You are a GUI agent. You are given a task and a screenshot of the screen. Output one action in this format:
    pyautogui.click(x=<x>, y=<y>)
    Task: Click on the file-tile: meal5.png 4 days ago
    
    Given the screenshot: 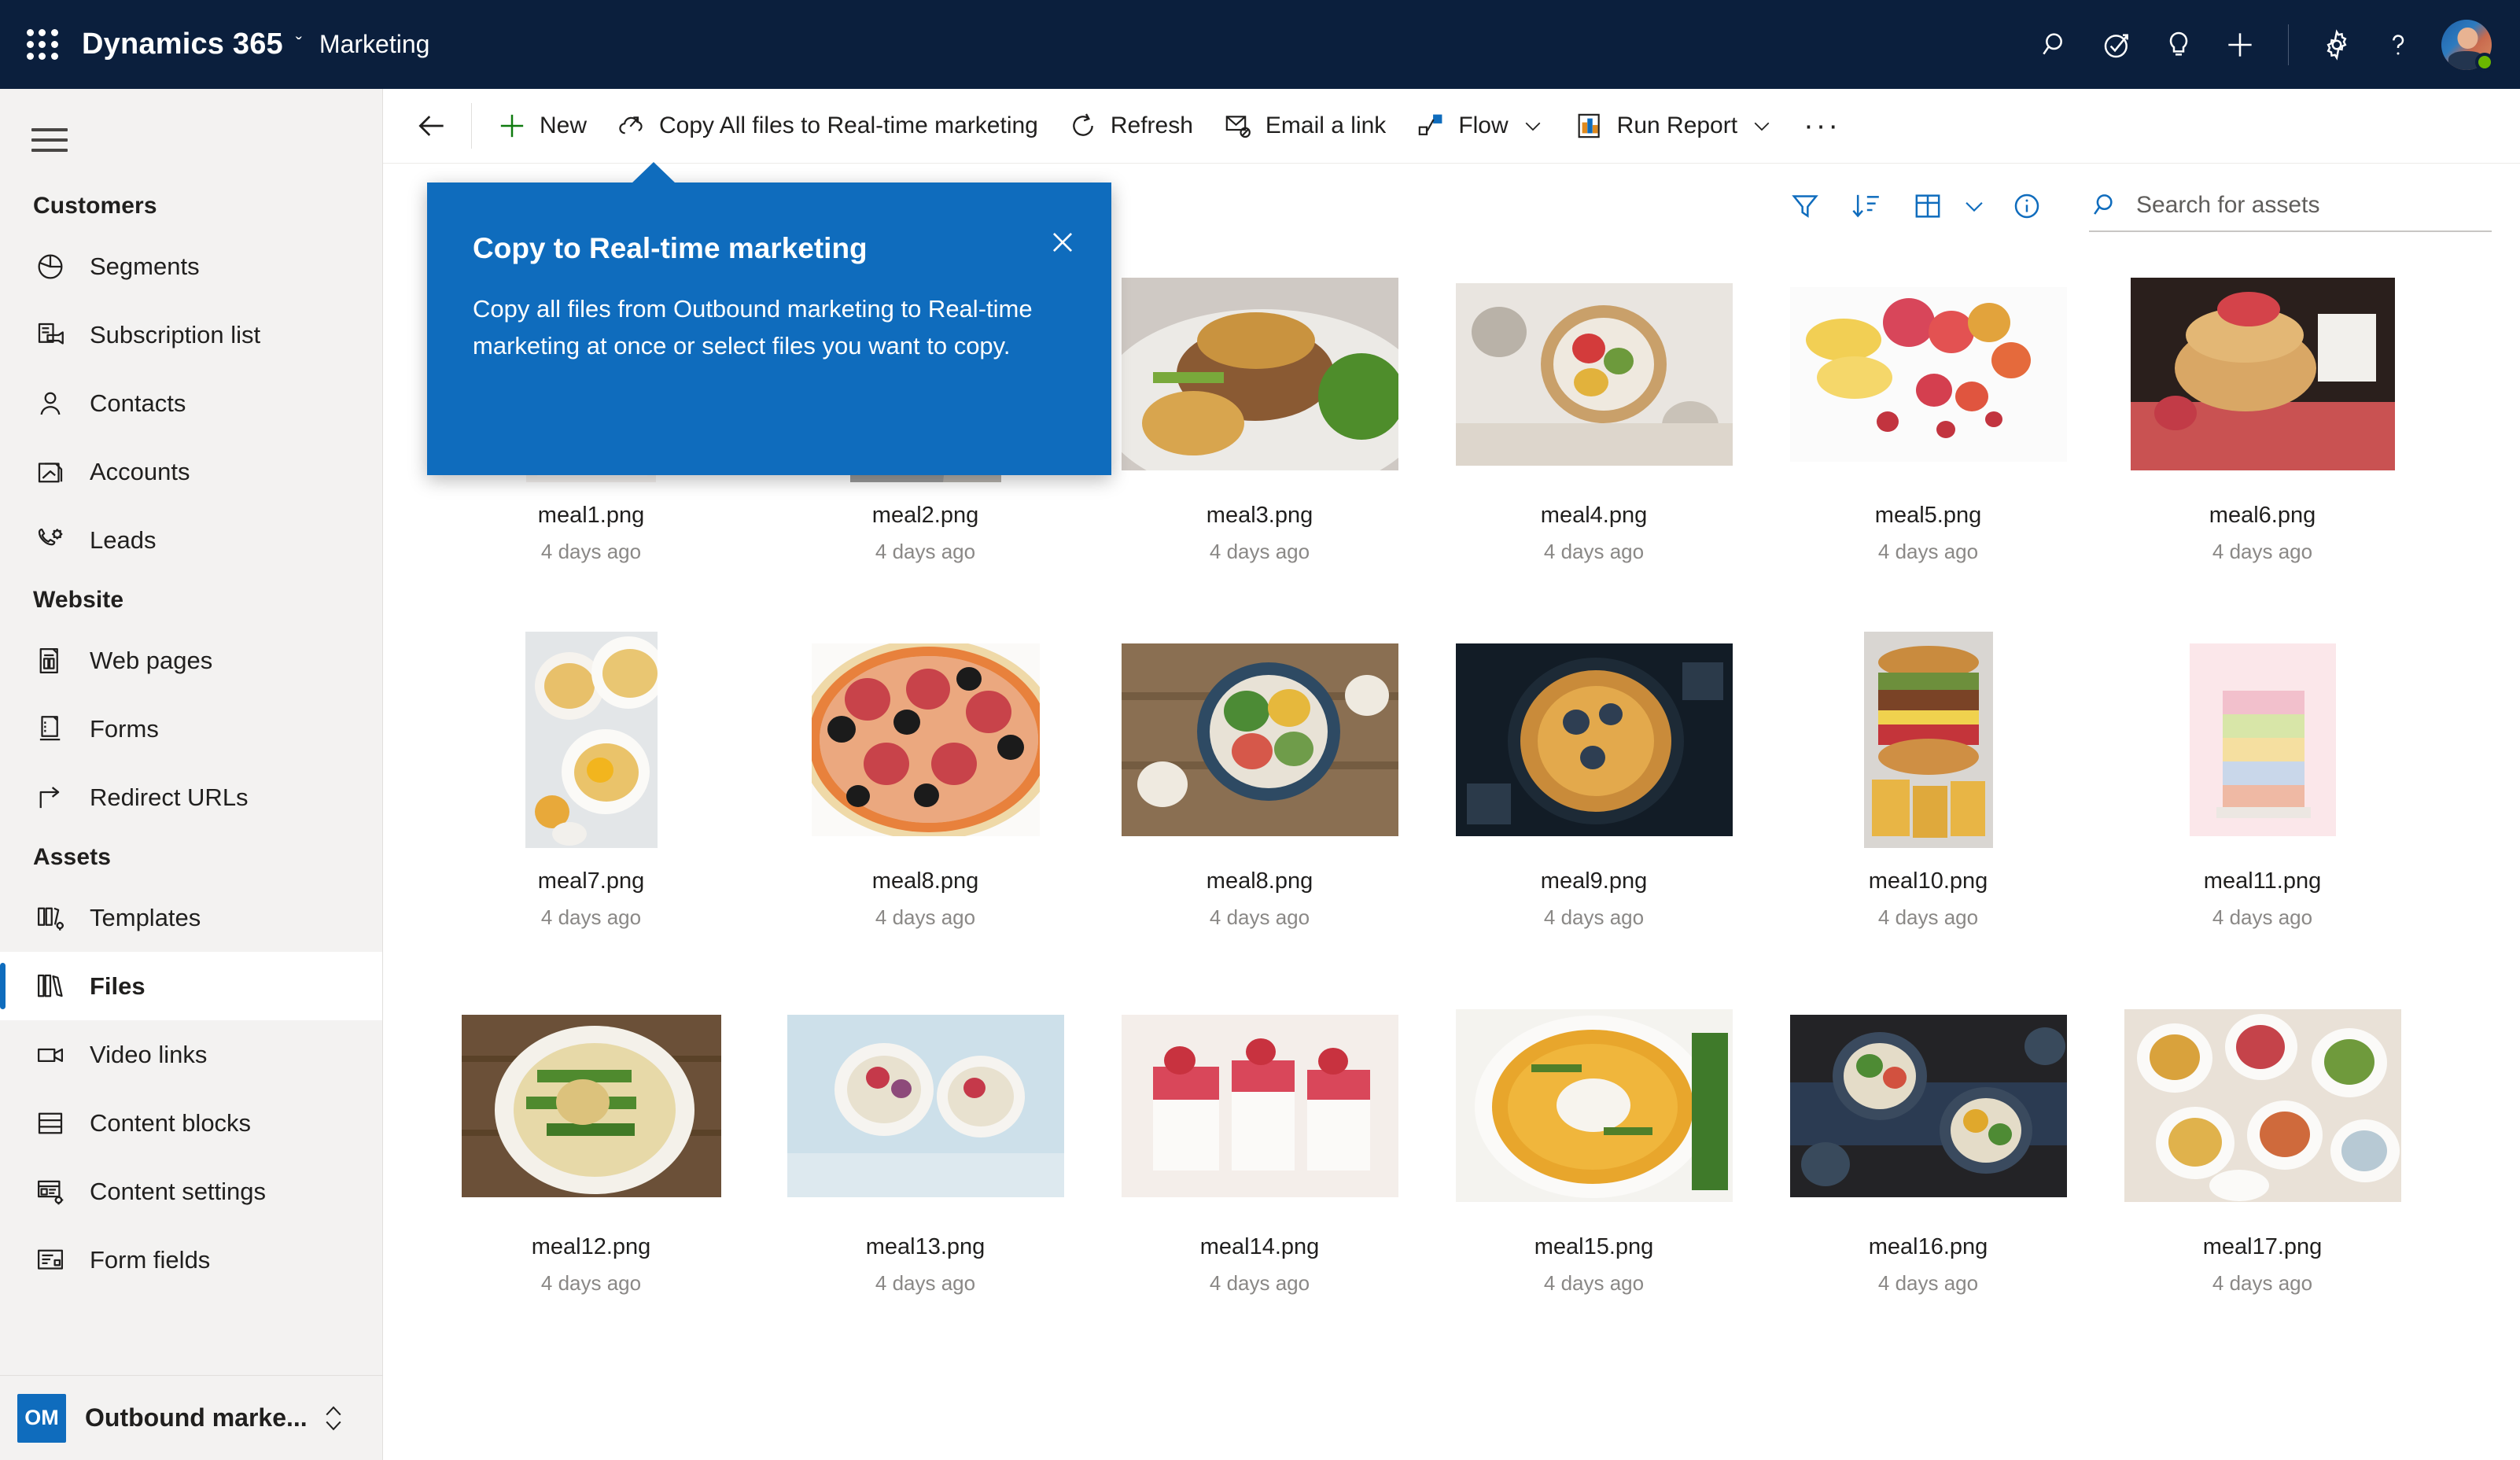 What is the action you would take?
    pyautogui.click(x=1928, y=449)
    